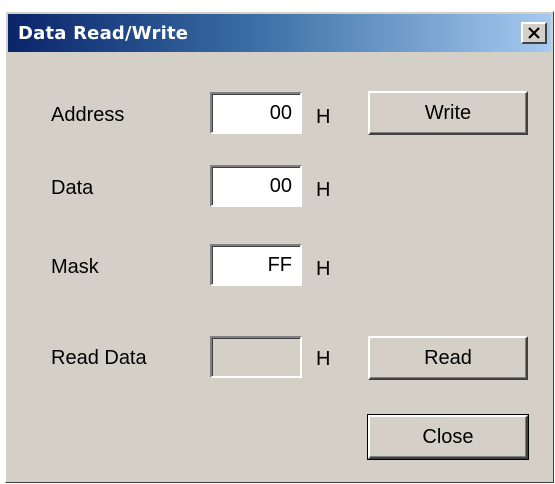 The image size is (555, 484). I want to click on title-close-button, so click(534, 33).